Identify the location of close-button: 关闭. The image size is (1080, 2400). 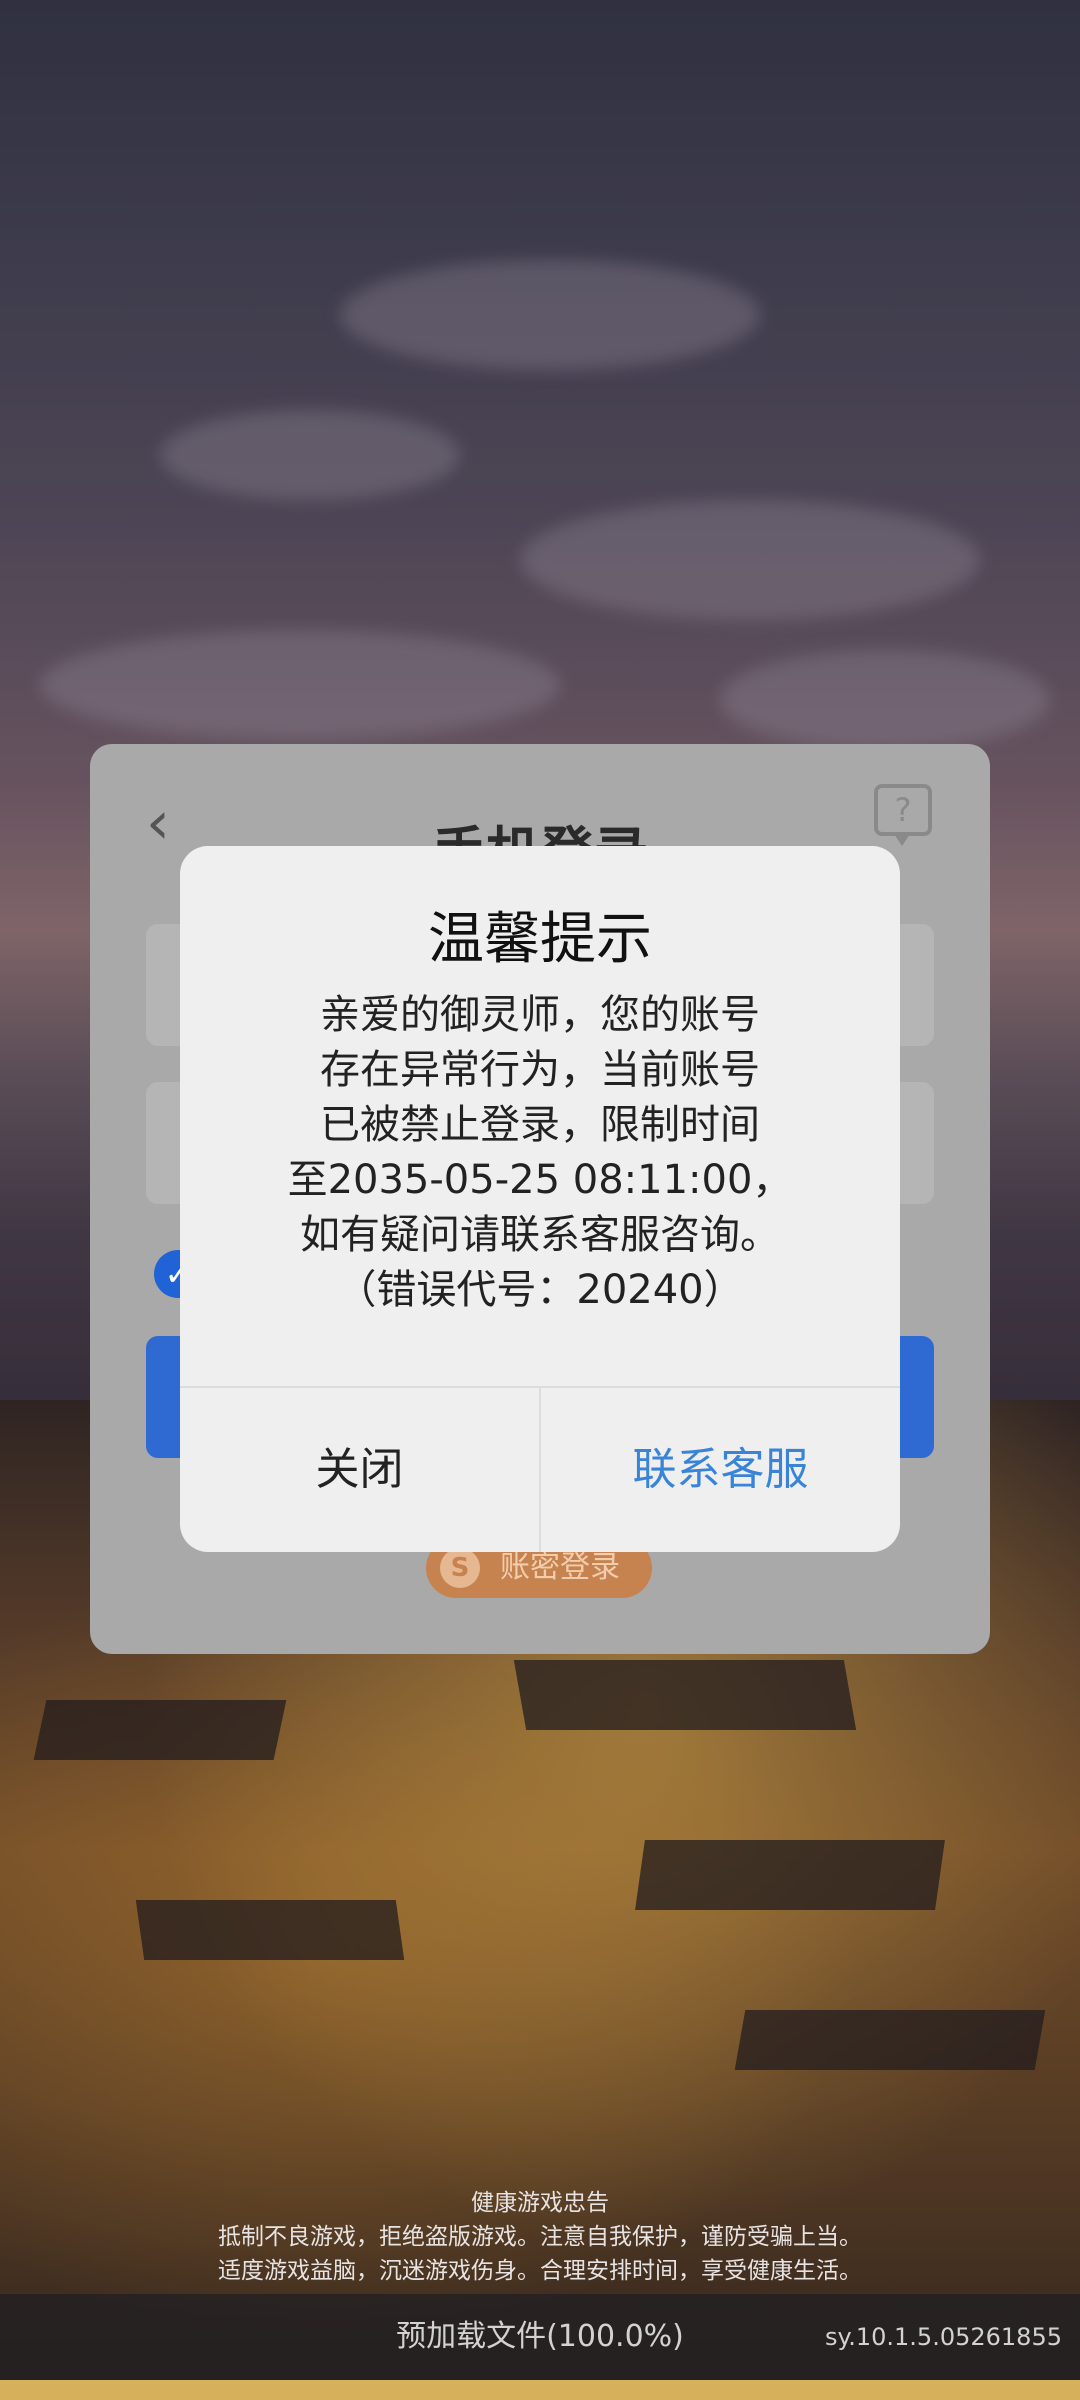
(359, 1470).